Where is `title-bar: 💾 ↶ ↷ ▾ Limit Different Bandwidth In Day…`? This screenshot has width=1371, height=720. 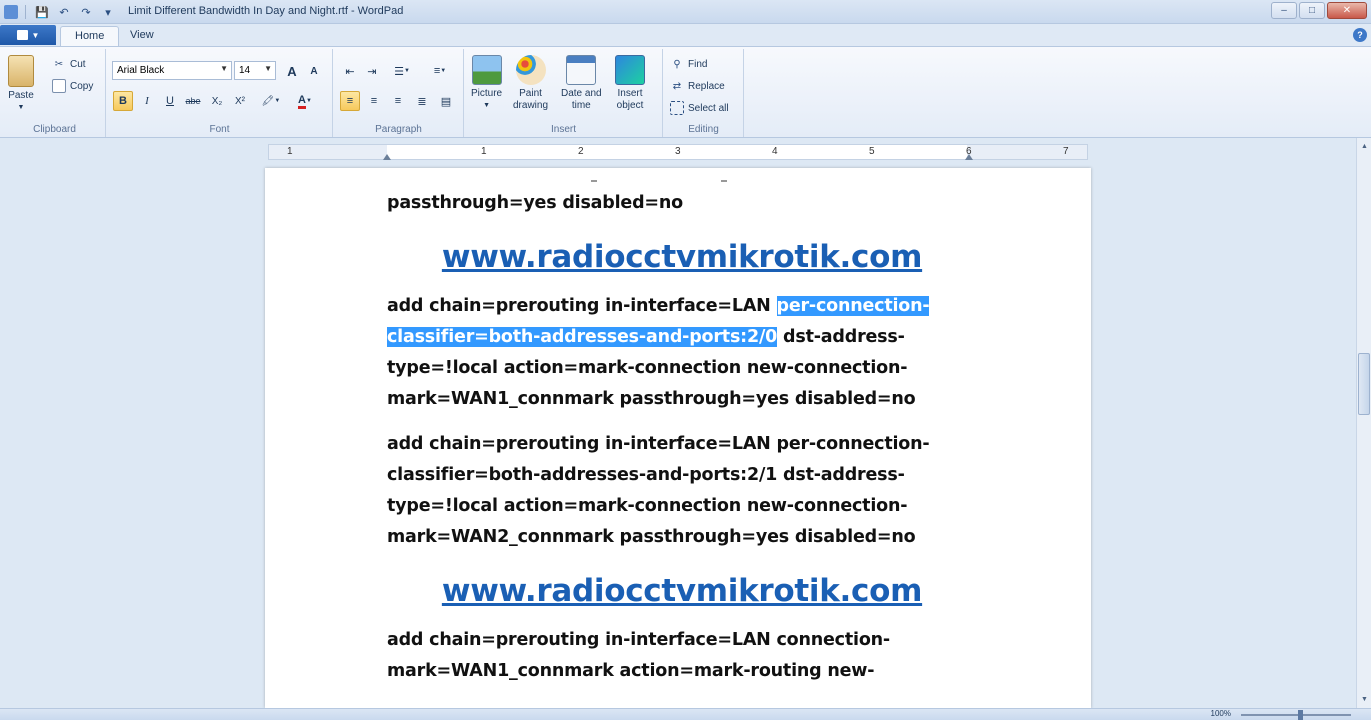
title-bar: 💾 ↶ ↷ ▾ Limit Different Bandwidth In Day… is located at coordinates (685, 12).